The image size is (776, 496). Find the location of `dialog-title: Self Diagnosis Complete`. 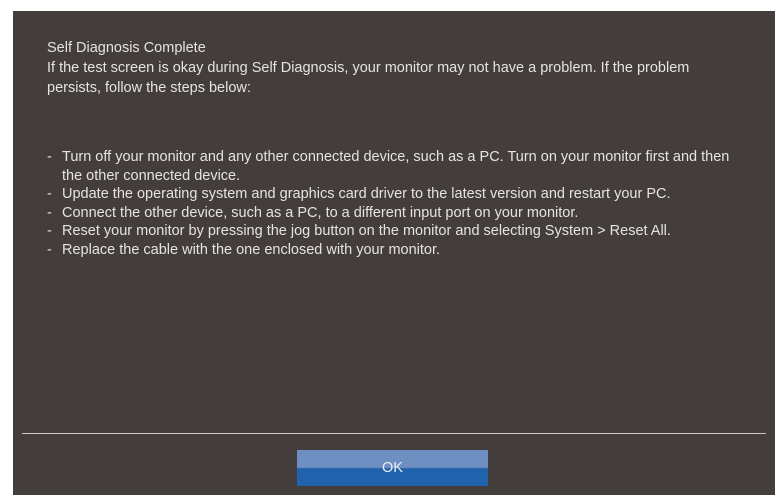

dialog-title: Self Diagnosis Complete is located at coordinates (126, 48).